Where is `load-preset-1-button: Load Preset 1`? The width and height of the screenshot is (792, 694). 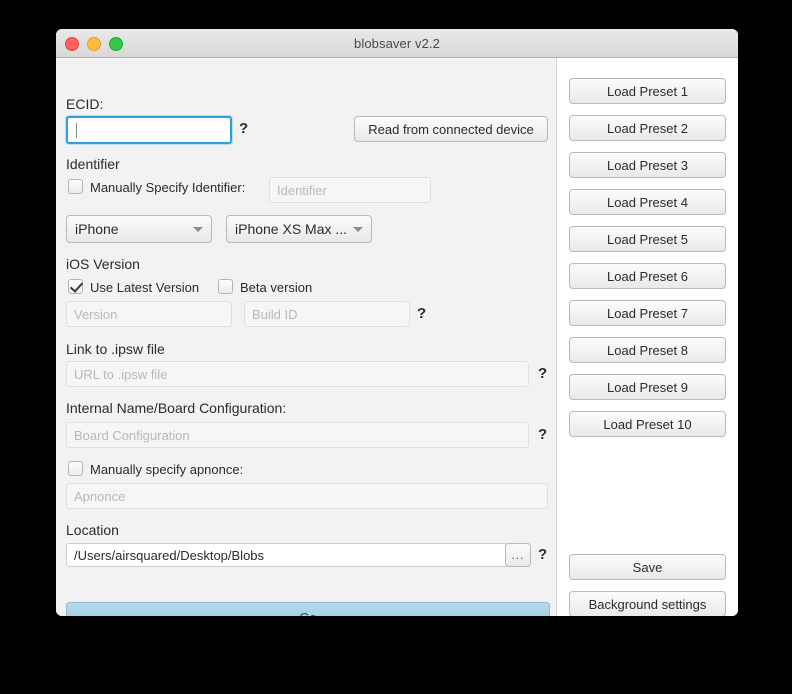 load-preset-1-button: Load Preset 1 is located at coordinates (647, 91).